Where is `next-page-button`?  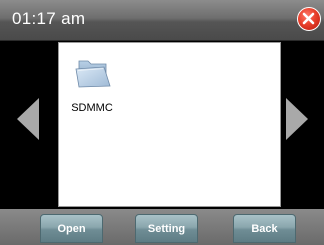 next-page-button is located at coordinates (297, 119).